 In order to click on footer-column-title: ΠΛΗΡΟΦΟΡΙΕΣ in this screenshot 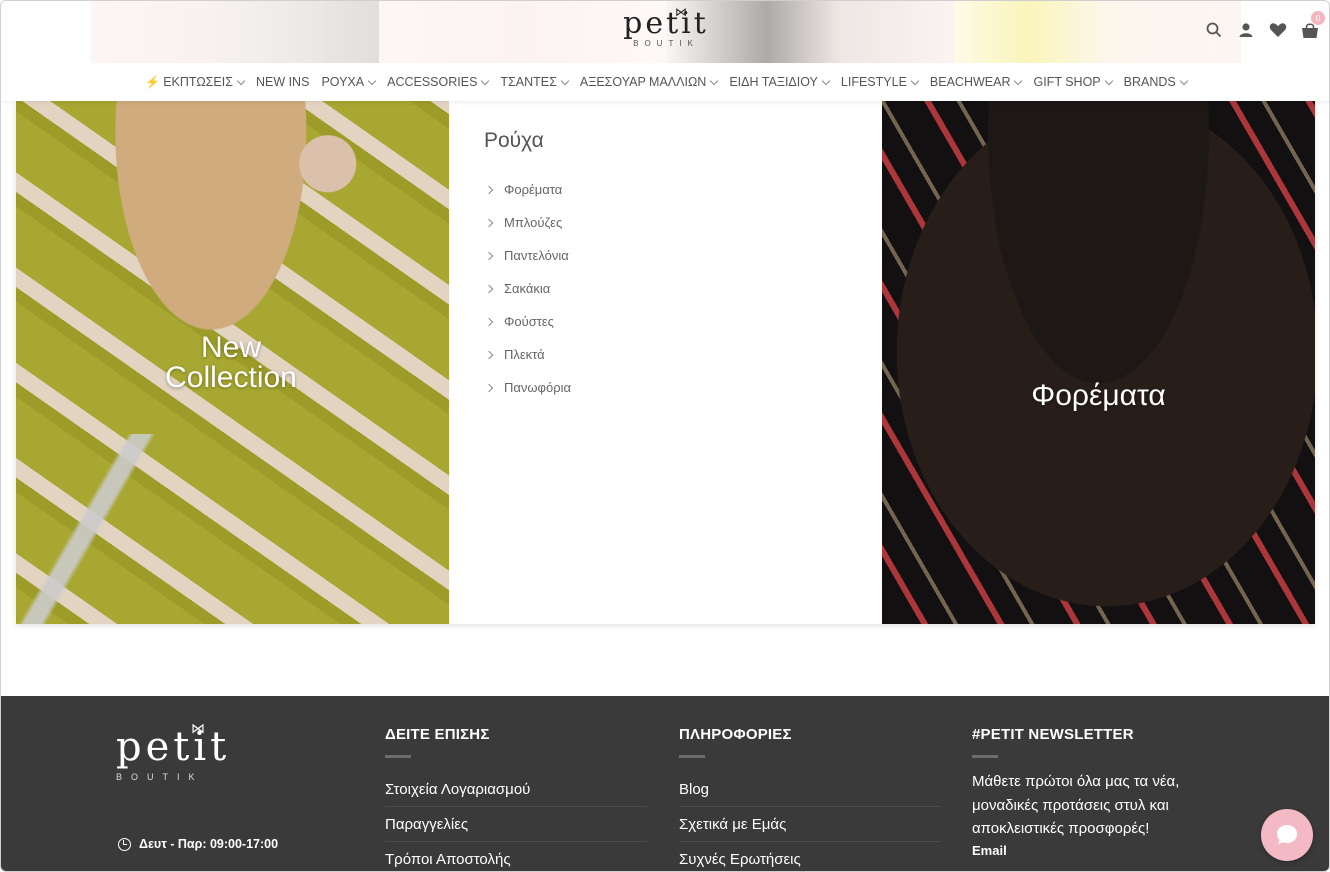, I will do `click(735, 734)`.